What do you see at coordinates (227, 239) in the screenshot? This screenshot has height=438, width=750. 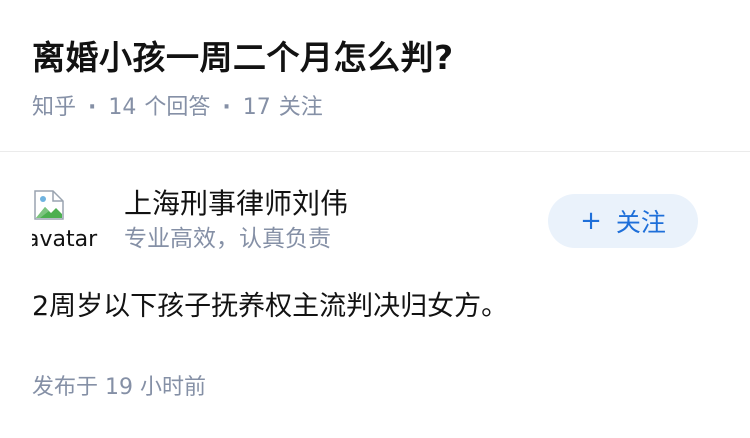 I see `author-headline: 专业高效，认真负责` at bounding box center [227, 239].